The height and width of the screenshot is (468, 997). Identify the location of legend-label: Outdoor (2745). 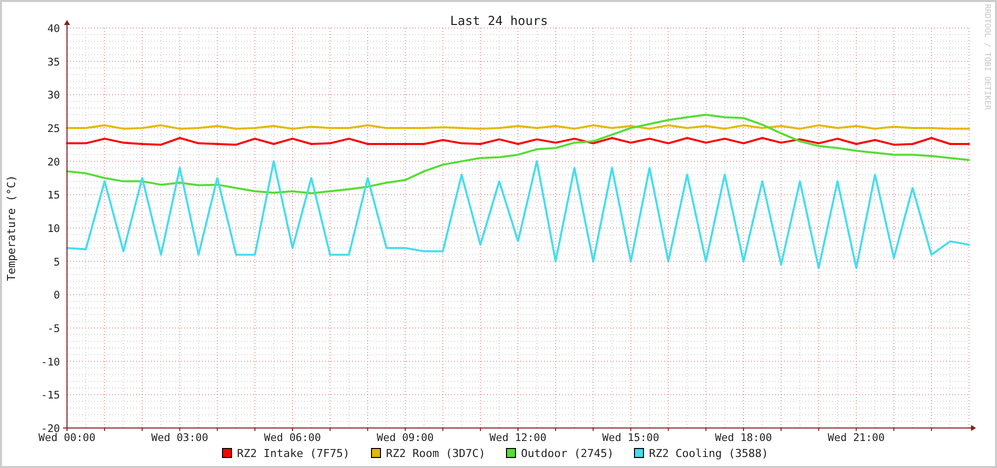
(567, 453).